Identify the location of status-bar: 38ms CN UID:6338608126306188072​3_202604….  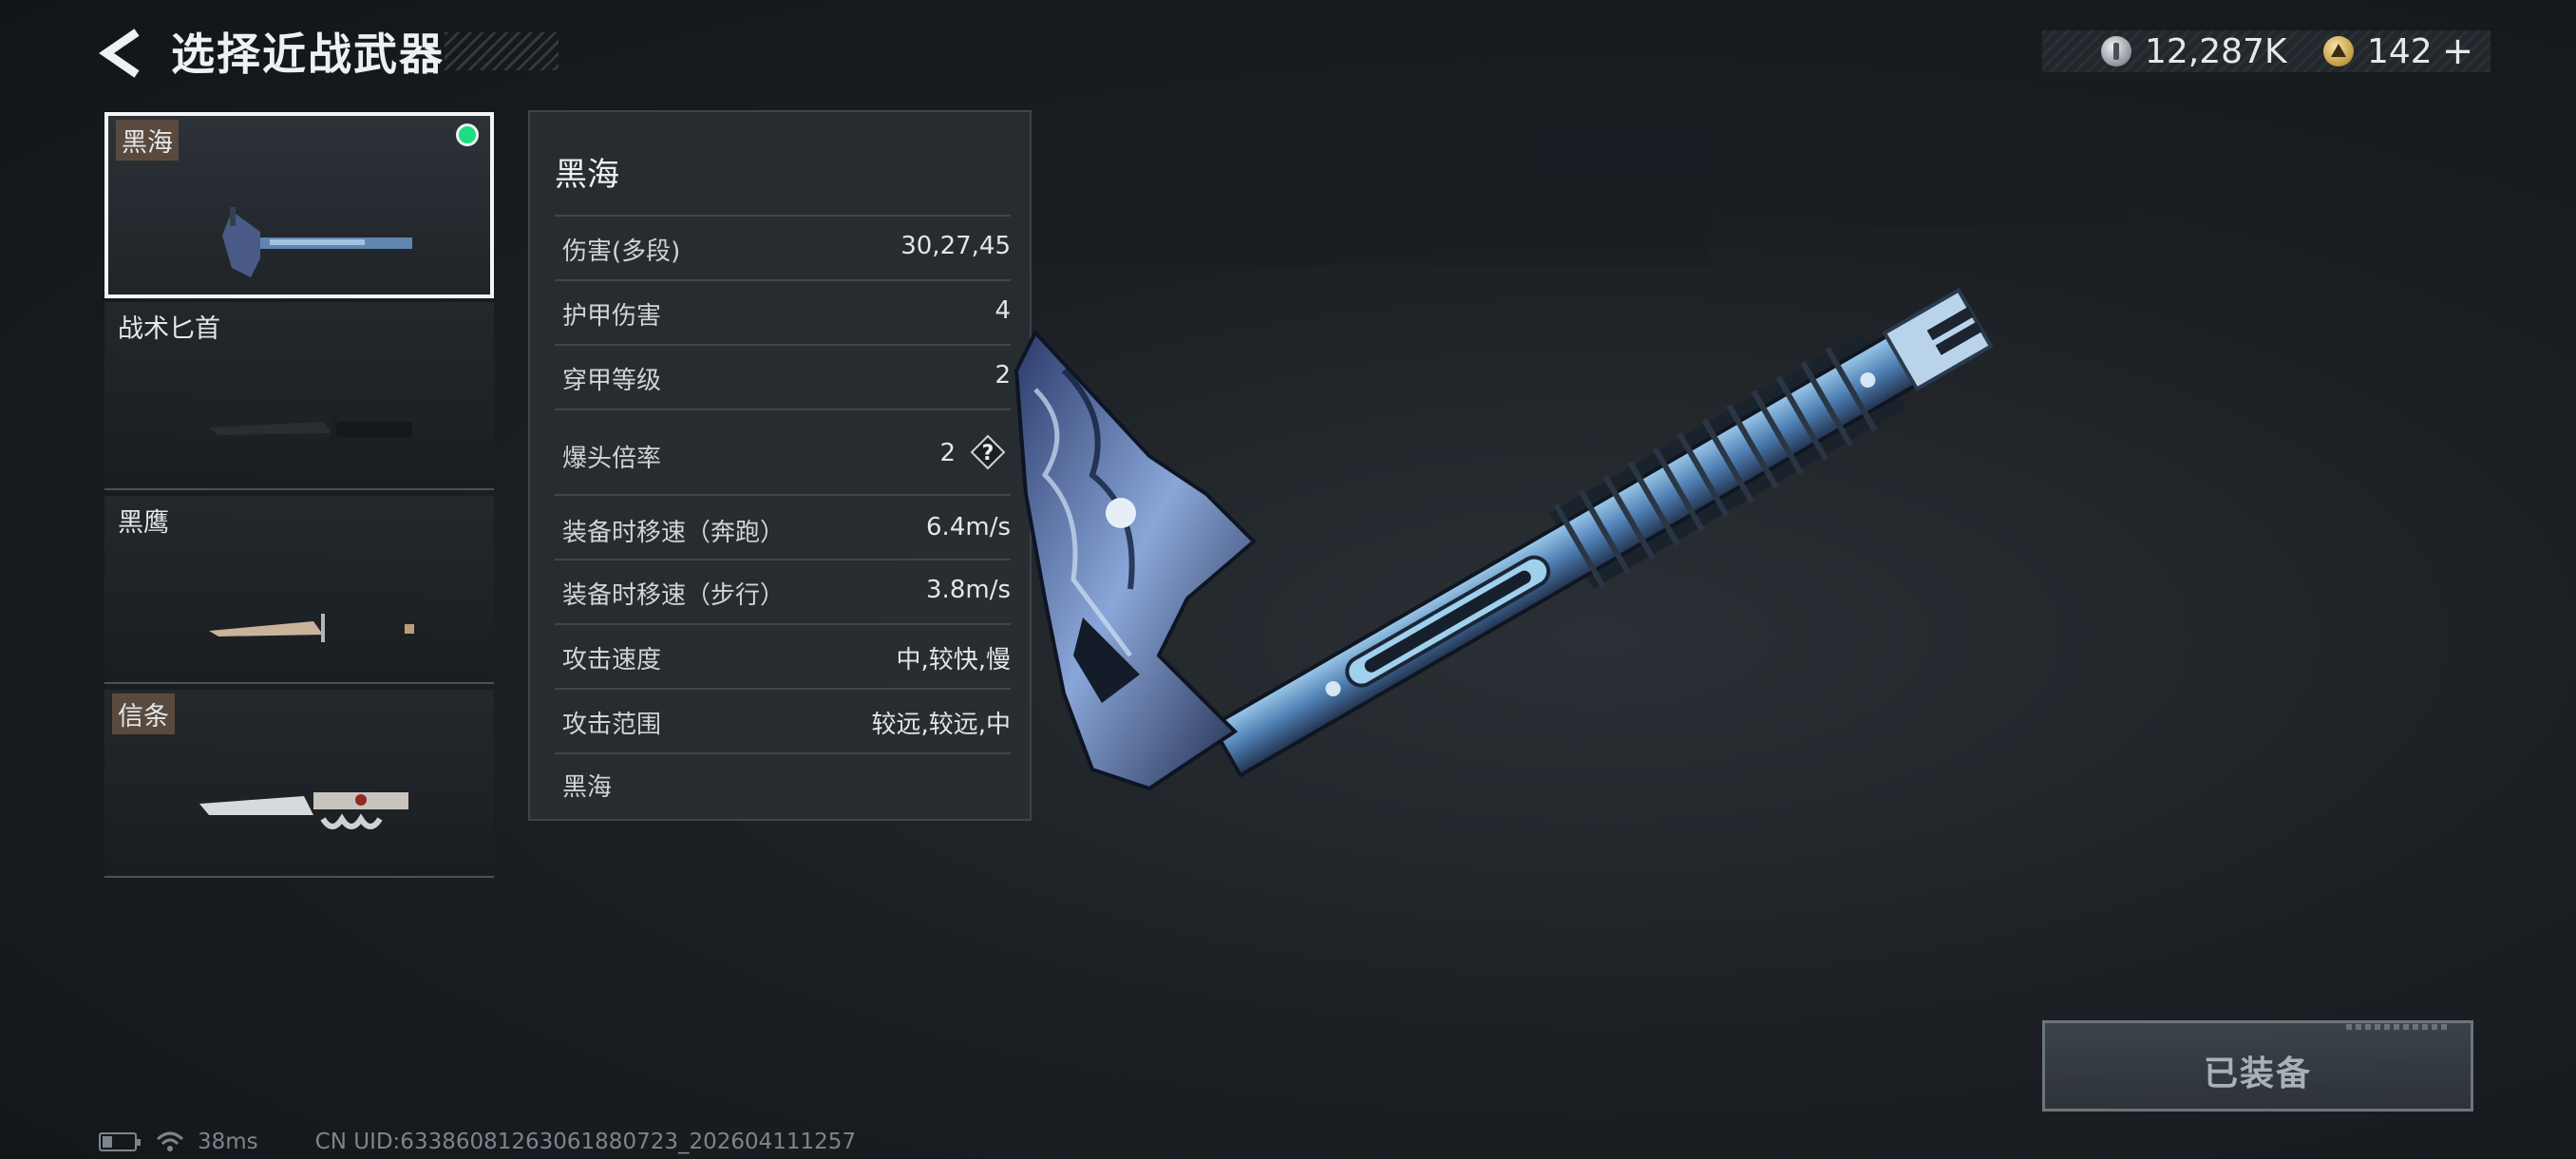
(477, 1142).